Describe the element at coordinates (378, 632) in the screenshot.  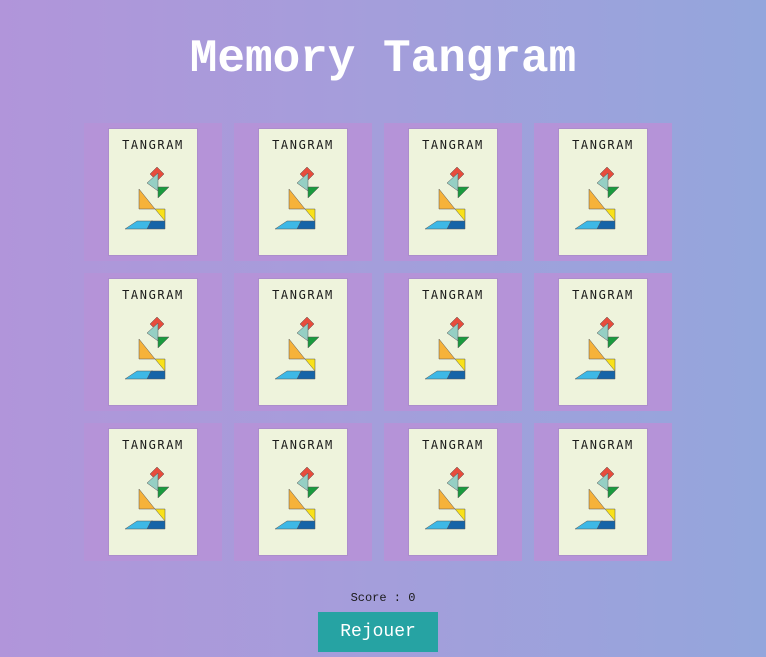
I see `replay-button: Rejouer` at that location.